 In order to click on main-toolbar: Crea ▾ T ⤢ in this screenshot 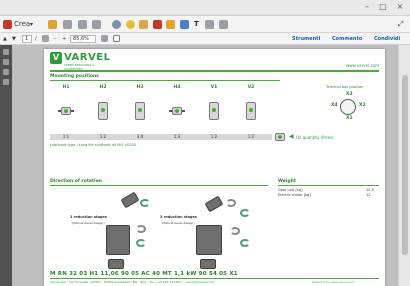, I will do `click(205, 24)`.